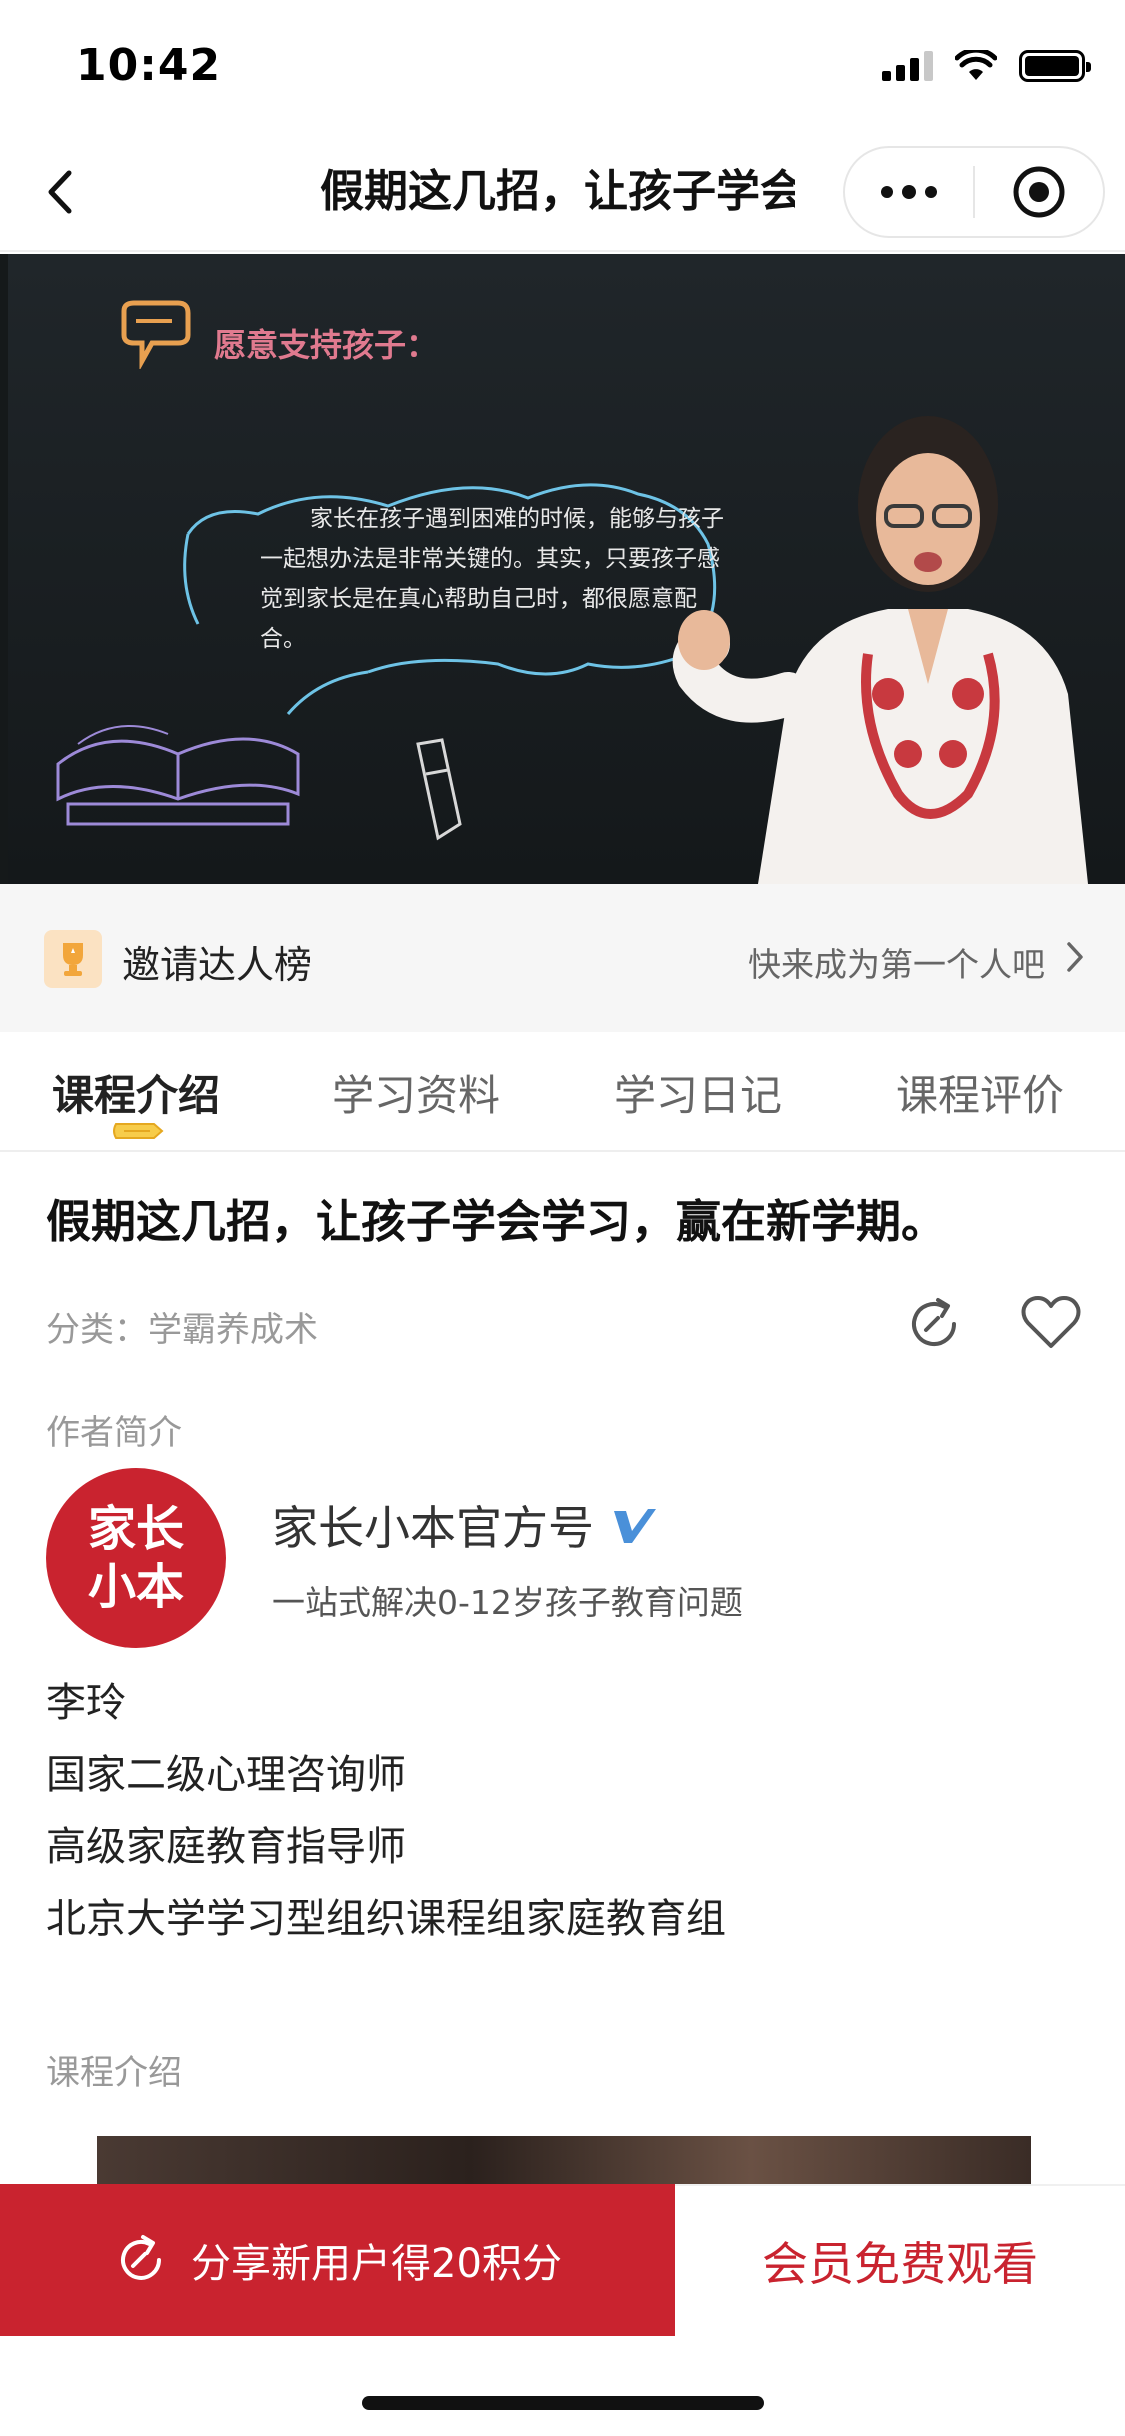  What do you see at coordinates (114, 2073) in the screenshot?
I see `course-intro-section-label: 课程介绍` at bounding box center [114, 2073].